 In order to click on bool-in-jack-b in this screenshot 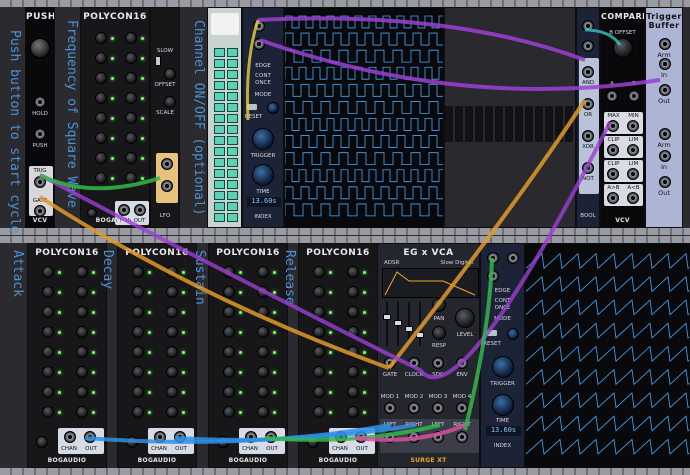, I will do `click(588, 46)`.